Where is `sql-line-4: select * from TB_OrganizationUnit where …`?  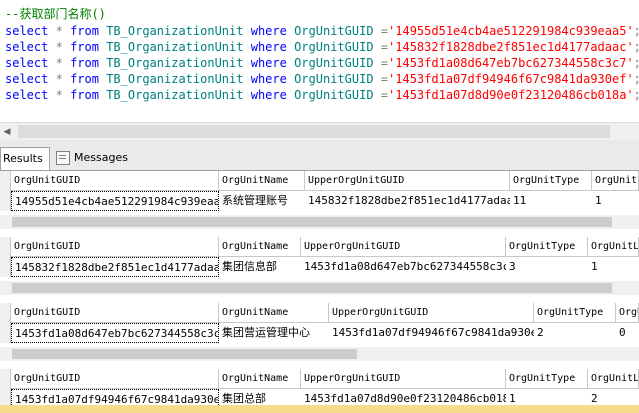 sql-line-4: select * from TB_OrganizationUnit where … is located at coordinates (322, 79).